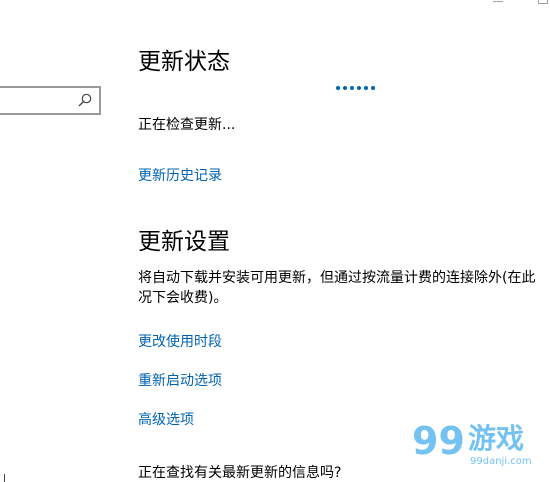 The width and height of the screenshot is (550, 482). I want to click on window-control, so click(543, 2).